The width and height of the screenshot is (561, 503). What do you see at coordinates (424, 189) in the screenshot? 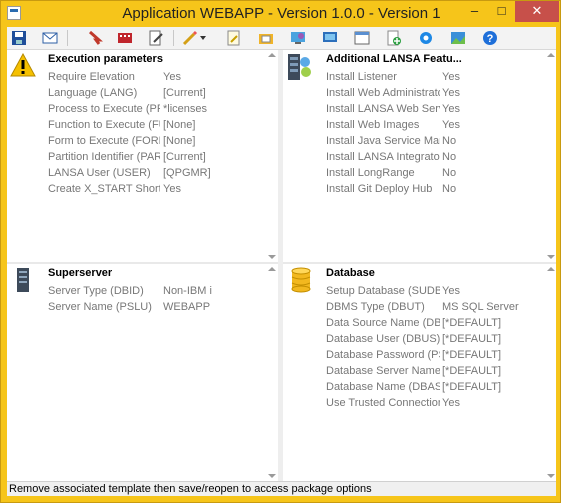
I see `property-row: Install Git Deploy Hub No` at bounding box center [424, 189].